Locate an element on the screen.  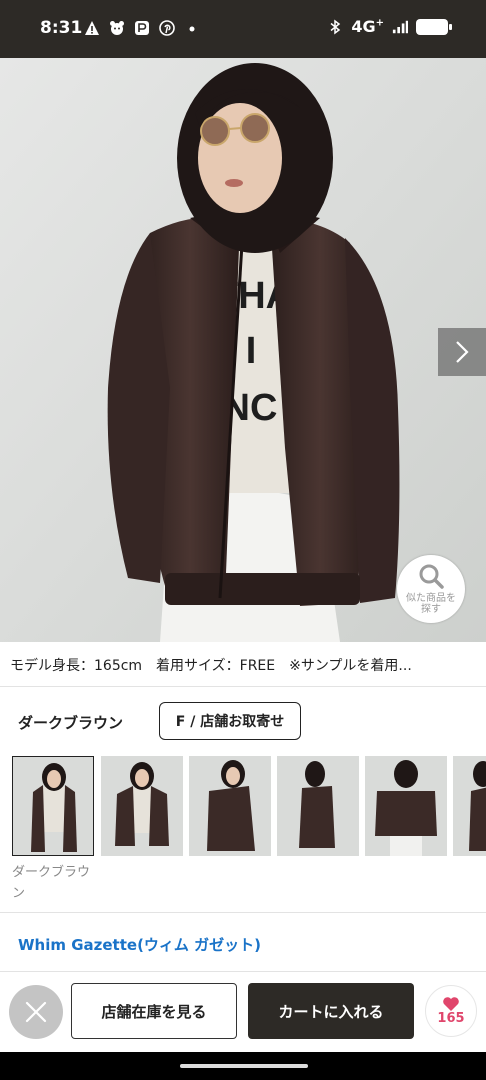
chevron-right-icon is located at coordinates (462, 352).